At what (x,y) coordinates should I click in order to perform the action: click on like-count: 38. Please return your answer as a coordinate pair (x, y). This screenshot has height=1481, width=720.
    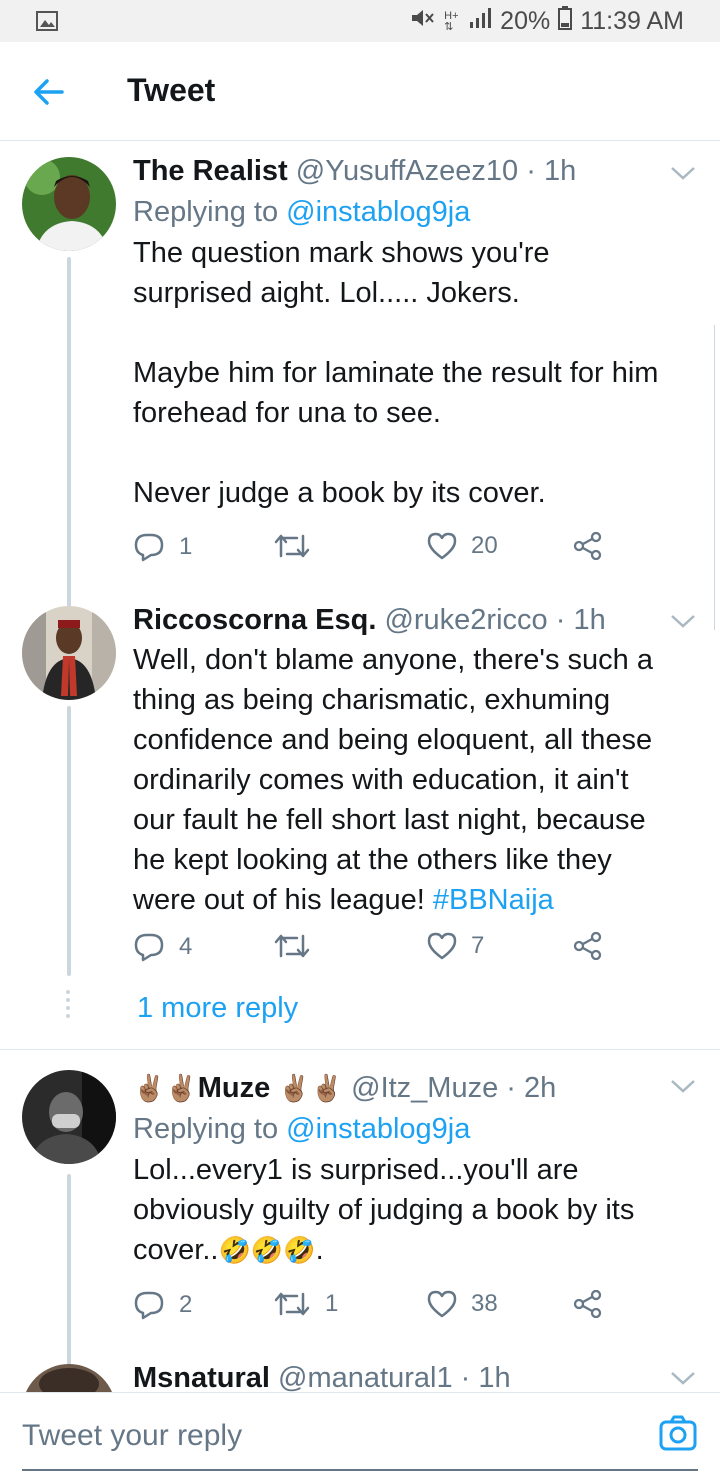
    Looking at the image, I should click on (484, 1303).